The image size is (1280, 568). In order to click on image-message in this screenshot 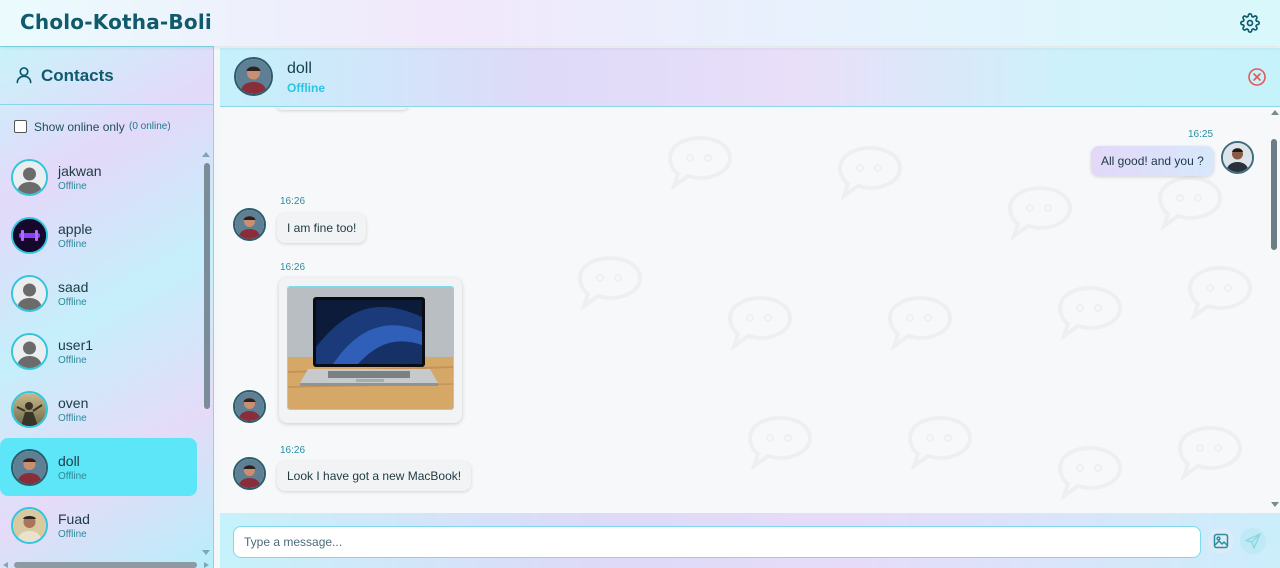, I will do `click(370, 350)`.